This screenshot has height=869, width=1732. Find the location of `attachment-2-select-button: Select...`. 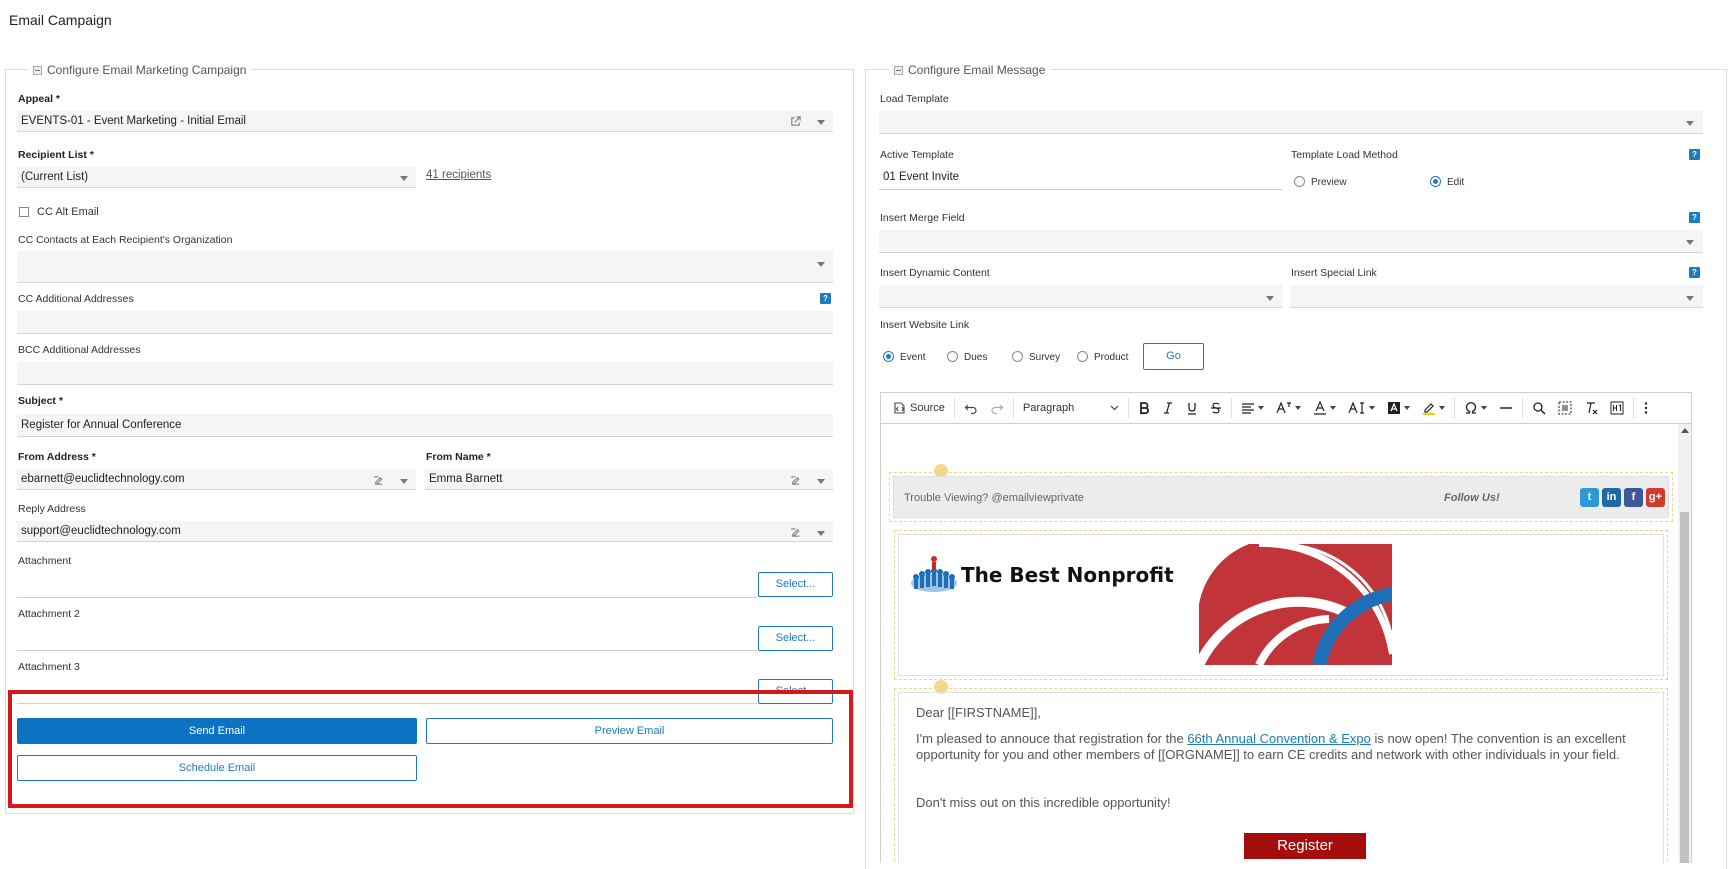

attachment-2-select-button: Select... is located at coordinates (795, 638).